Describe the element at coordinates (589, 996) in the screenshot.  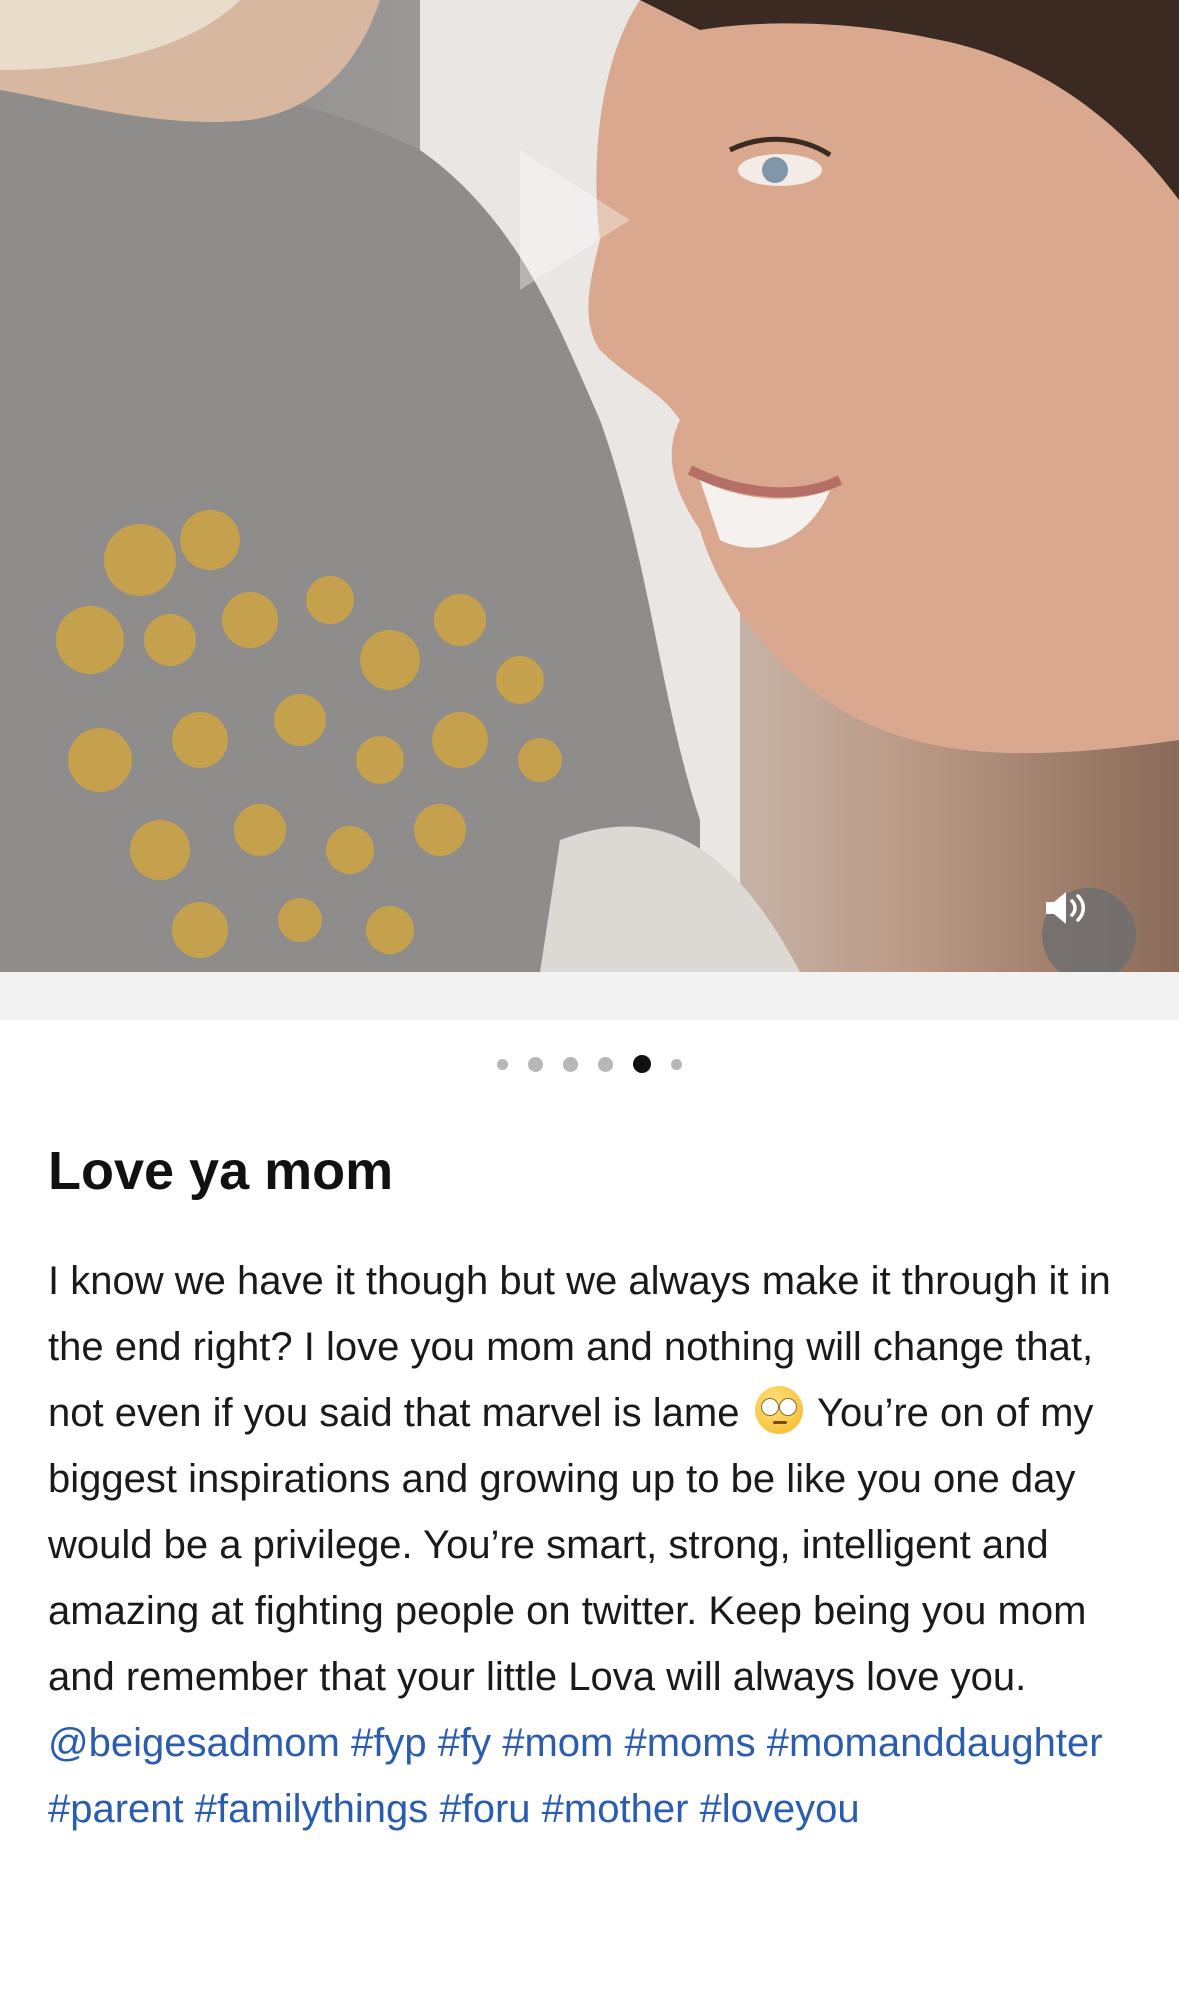
I see `media-divider` at that location.